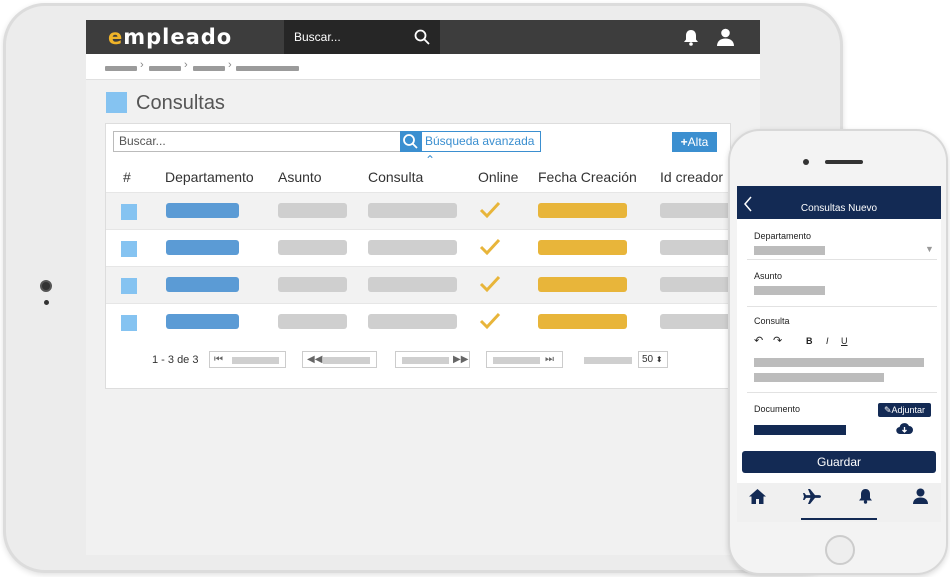 Image resolution: width=950 pixels, height=577 pixels. What do you see at coordinates (839, 502) in the screenshot?
I see `mobile-bottom-nav` at bounding box center [839, 502].